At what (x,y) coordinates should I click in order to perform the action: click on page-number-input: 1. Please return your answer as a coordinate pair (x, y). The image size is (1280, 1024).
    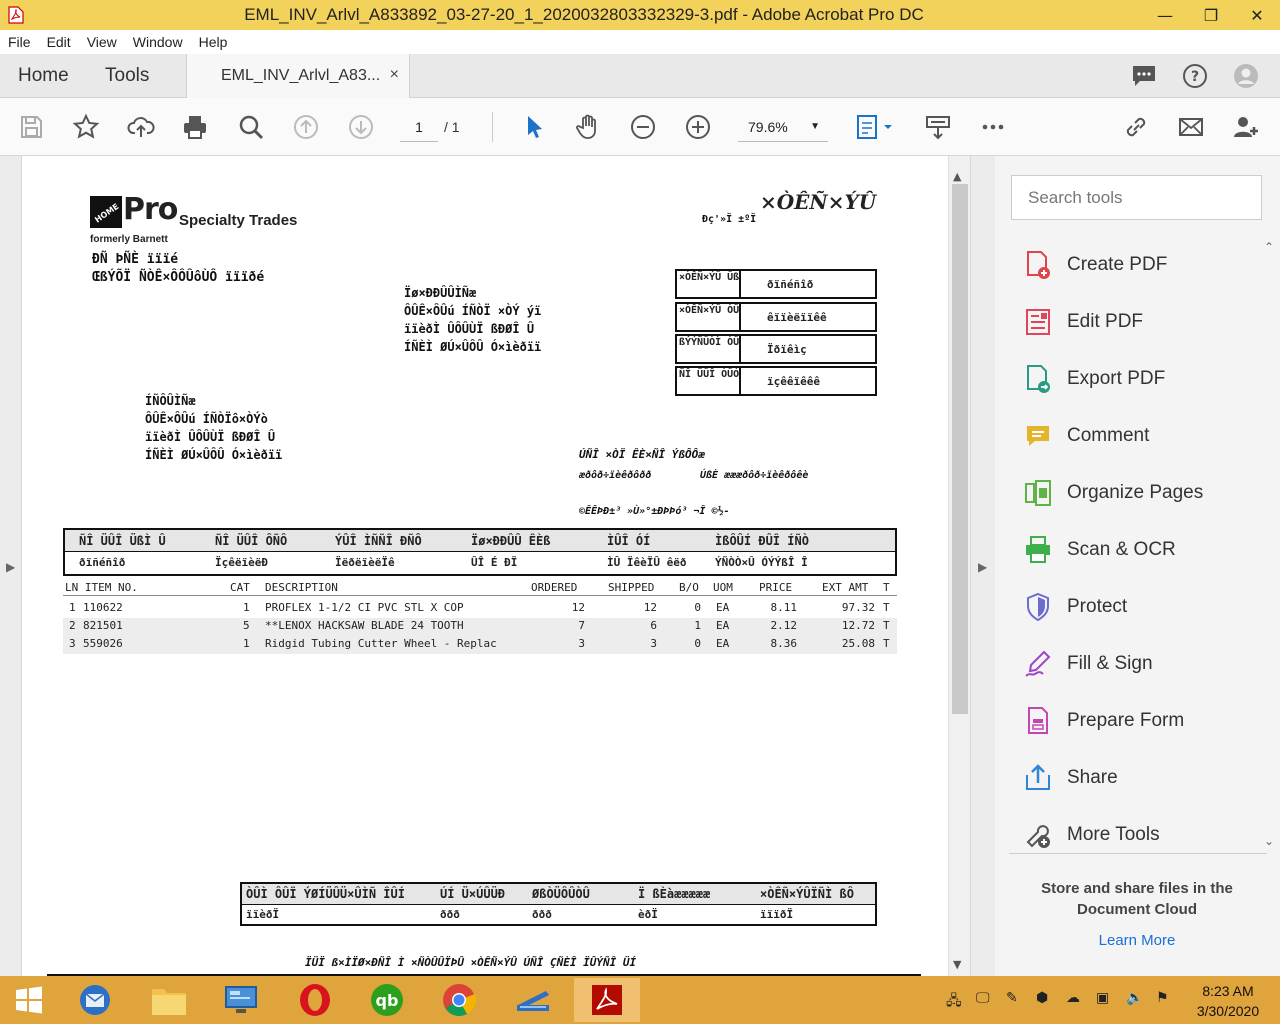
    Looking at the image, I should click on (419, 128).